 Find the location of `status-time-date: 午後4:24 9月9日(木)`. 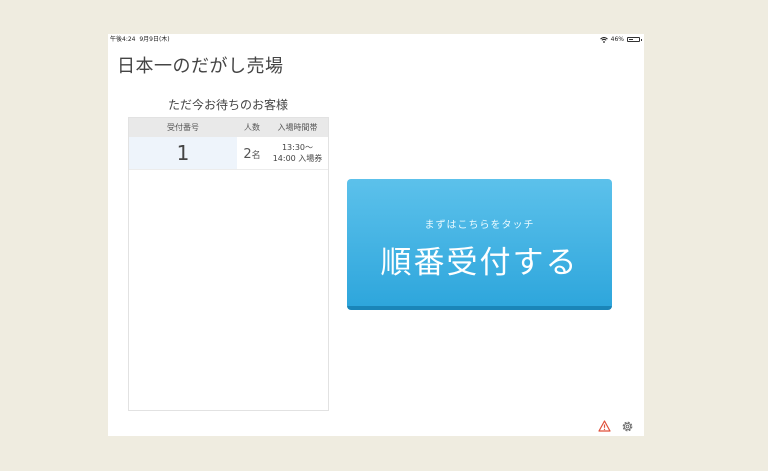

status-time-date: 午後4:24 9月9日(木) is located at coordinates (140, 39).